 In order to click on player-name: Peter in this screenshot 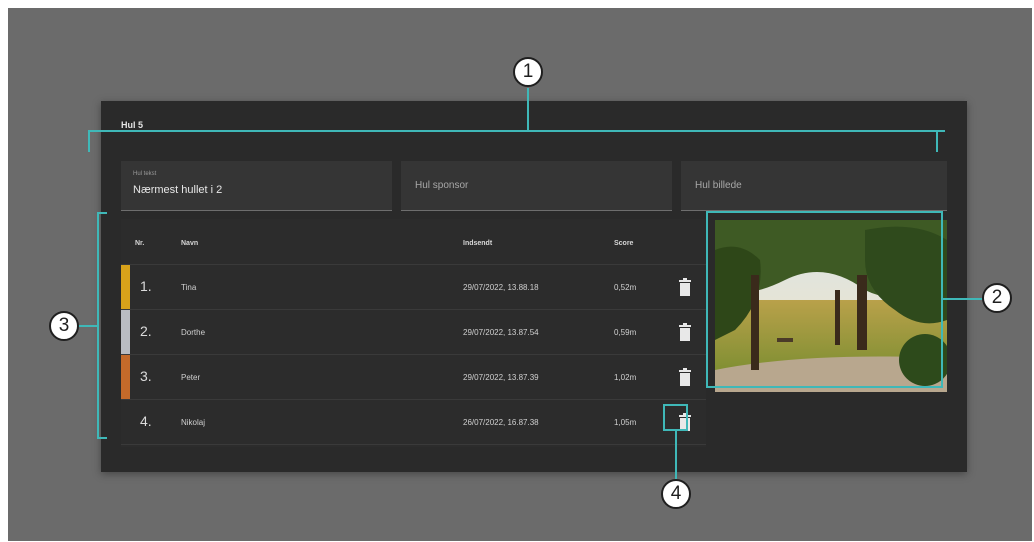, I will do `click(191, 377)`.